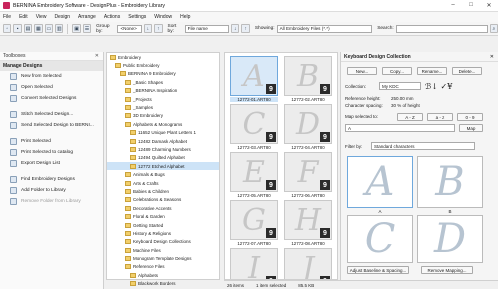 The width and height of the screenshot is (498, 289). I want to click on maximize-button: □, so click(471, 5).